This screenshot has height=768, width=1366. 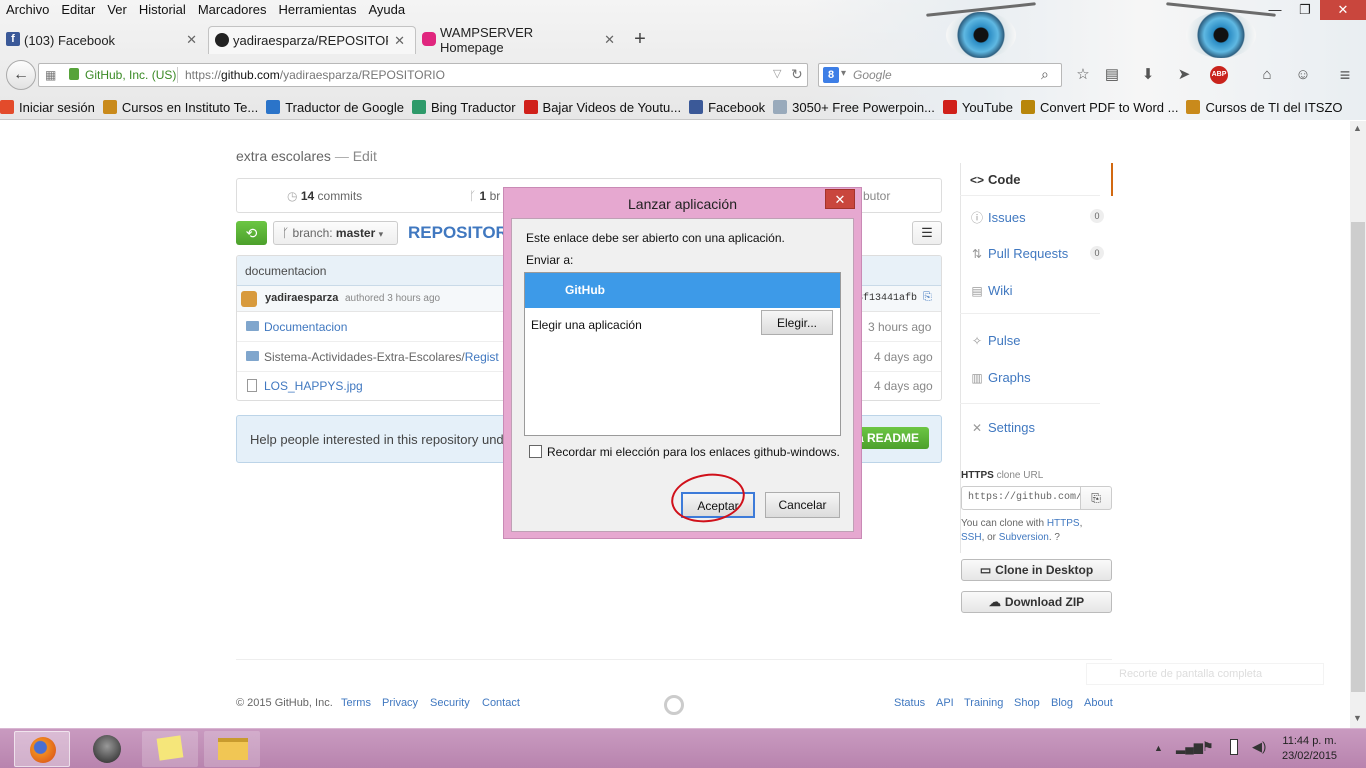 What do you see at coordinates (1345, 75) in the screenshot?
I see `hamburger-menu-icon: ≡` at bounding box center [1345, 75].